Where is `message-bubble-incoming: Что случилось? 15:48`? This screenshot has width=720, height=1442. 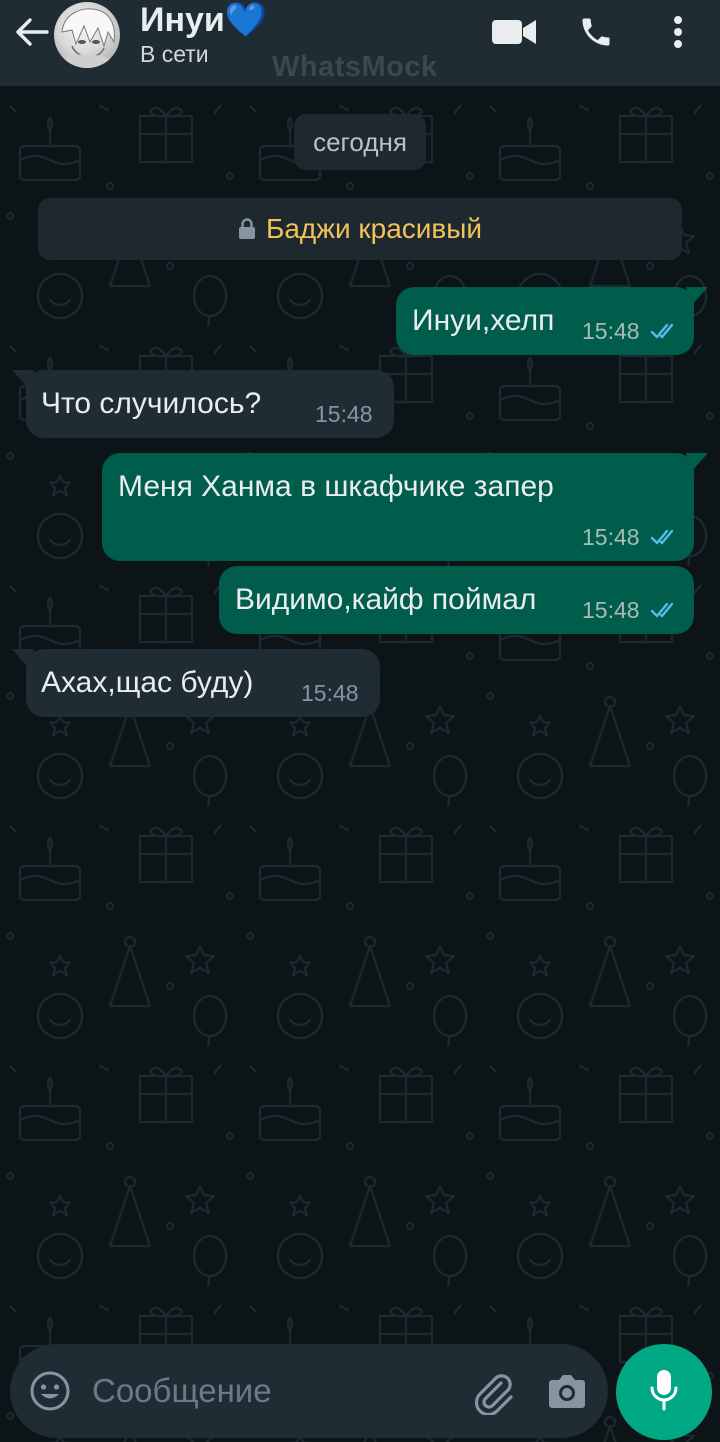
message-bubble-incoming: Что случилось? 15:48 is located at coordinates (210, 404).